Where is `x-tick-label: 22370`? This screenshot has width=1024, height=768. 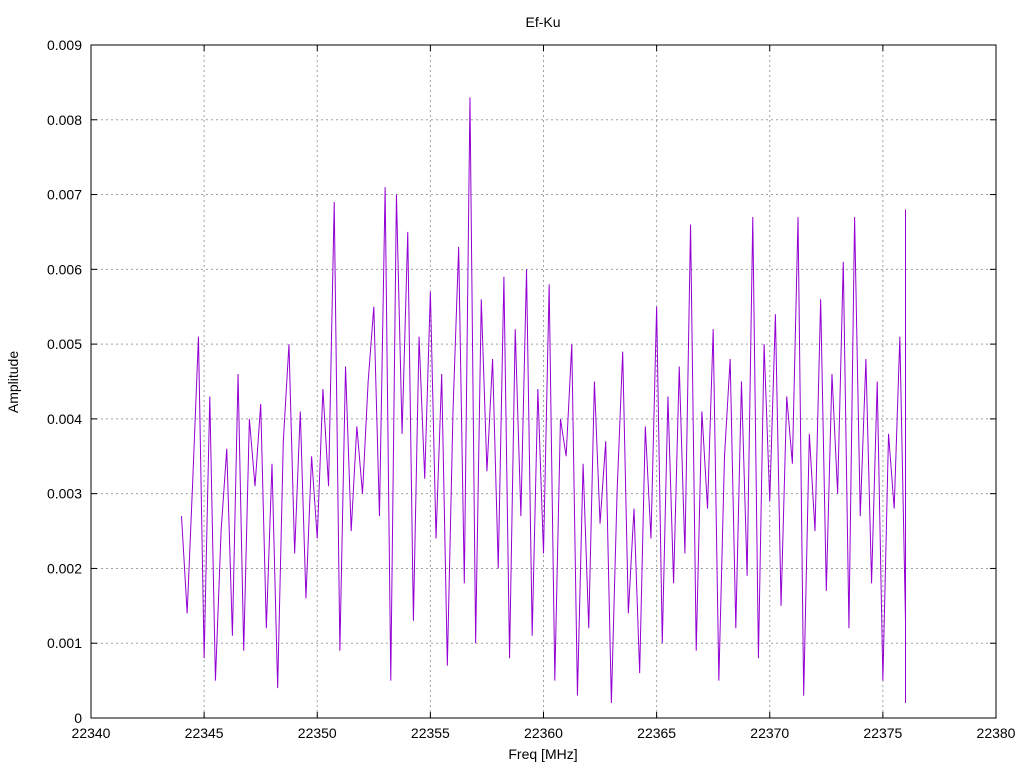
x-tick-label: 22370 is located at coordinates (769, 733).